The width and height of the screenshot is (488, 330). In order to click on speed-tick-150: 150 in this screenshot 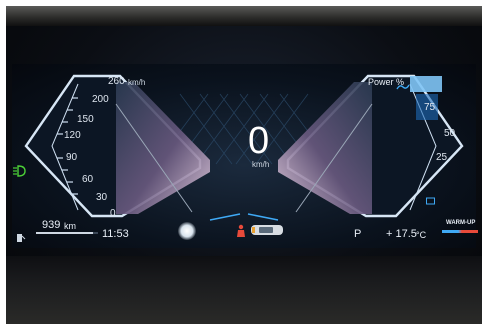, I will do `click(85, 119)`.